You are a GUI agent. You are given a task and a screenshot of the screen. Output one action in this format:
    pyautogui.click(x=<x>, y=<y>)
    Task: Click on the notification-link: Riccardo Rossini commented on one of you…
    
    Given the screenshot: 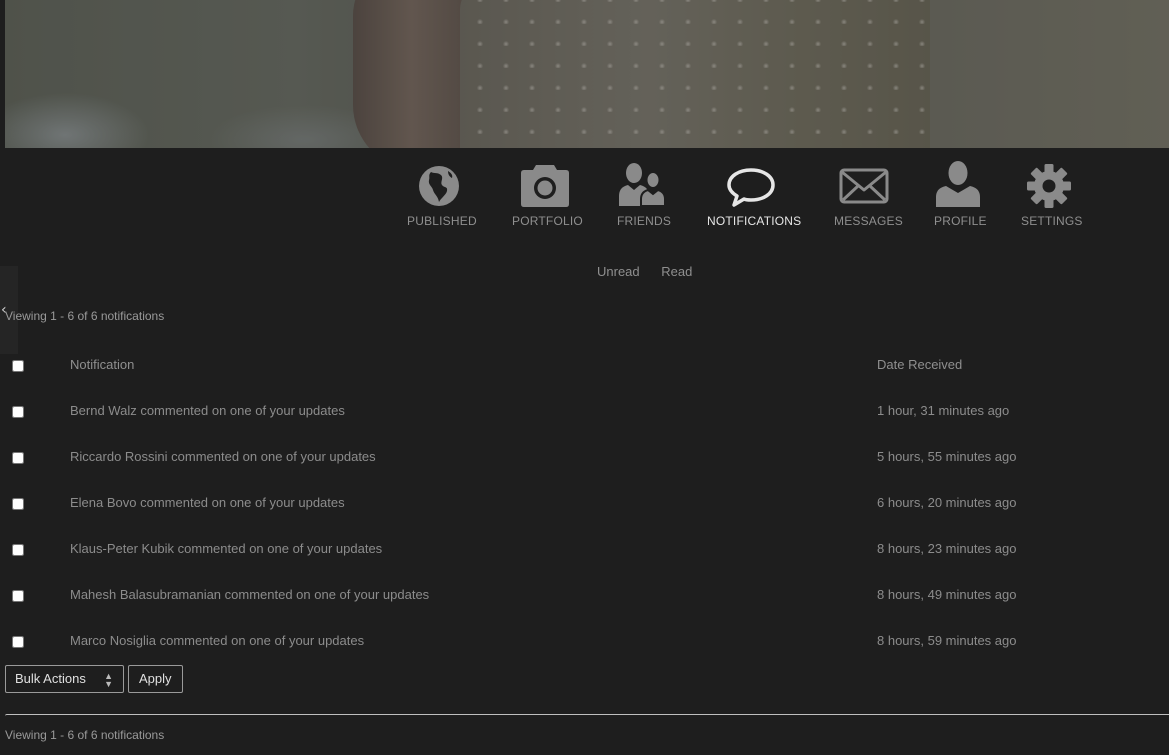 What is the action you would take?
    pyautogui.click(x=223, y=456)
    